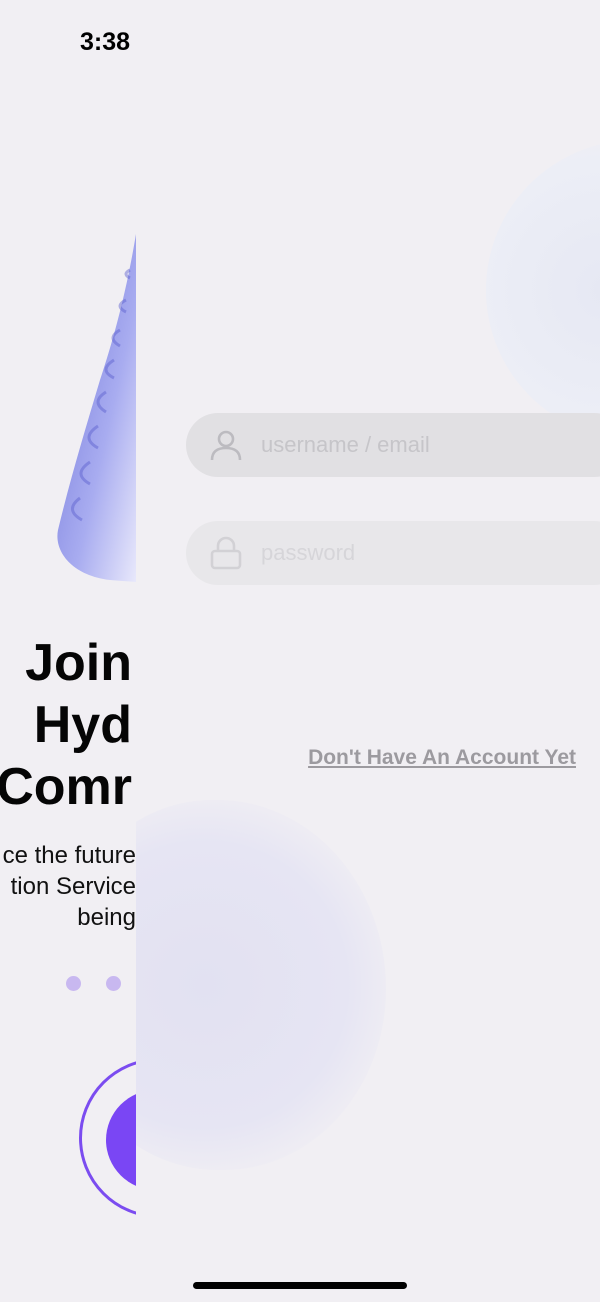 The image size is (600, 1302). I want to click on username-field, so click(393, 445).